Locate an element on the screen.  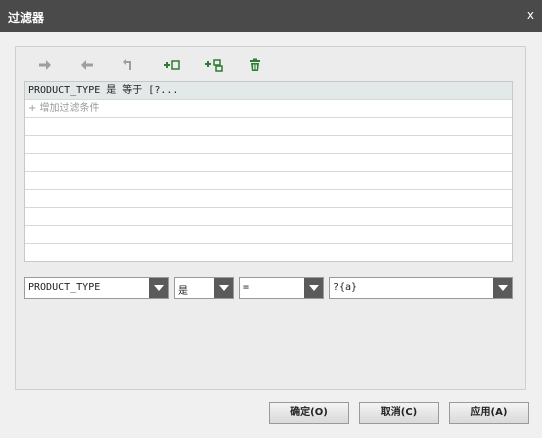
dialog-titlebar: 过滤器 x is located at coordinates (271, 16).